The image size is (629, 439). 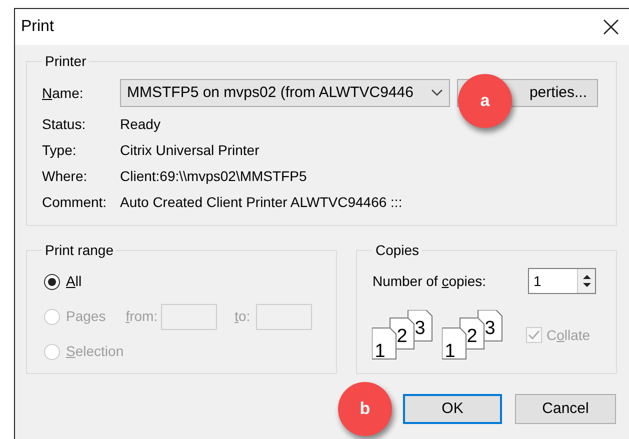 What do you see at coordinates (587, 281) in the screenshot?
I see `spin-arrows-icon` at bounding box center [587, 281].